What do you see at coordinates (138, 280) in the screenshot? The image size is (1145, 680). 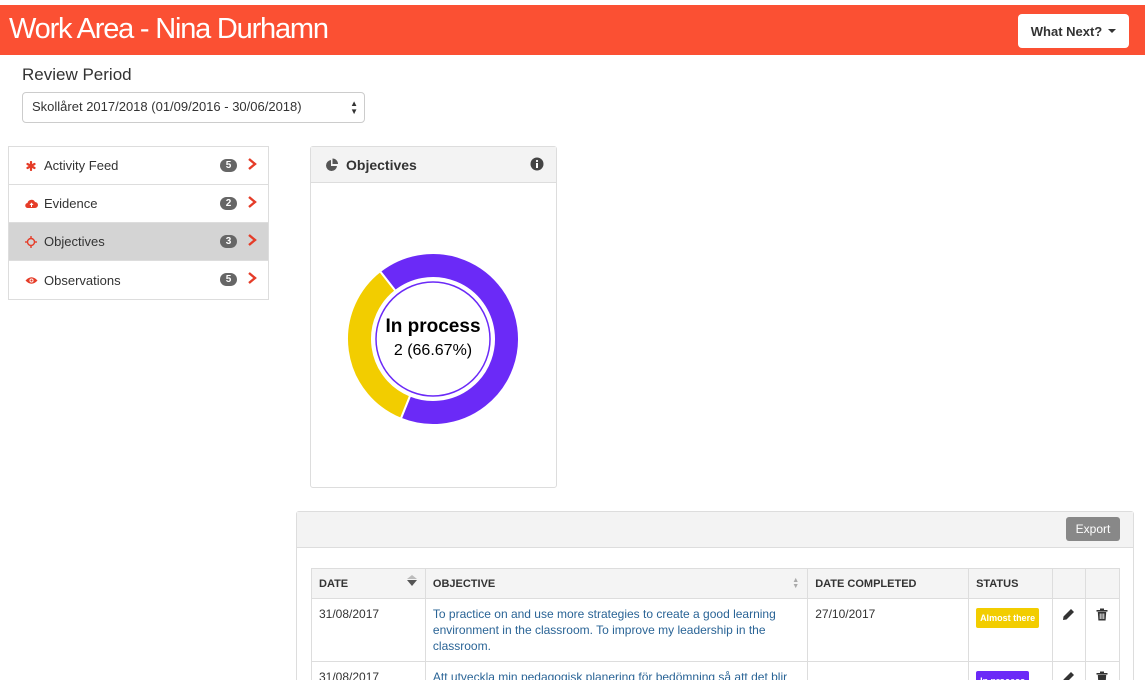 I see `sidebar-item-observations: Observations 5` at bounding box center [138, 280].